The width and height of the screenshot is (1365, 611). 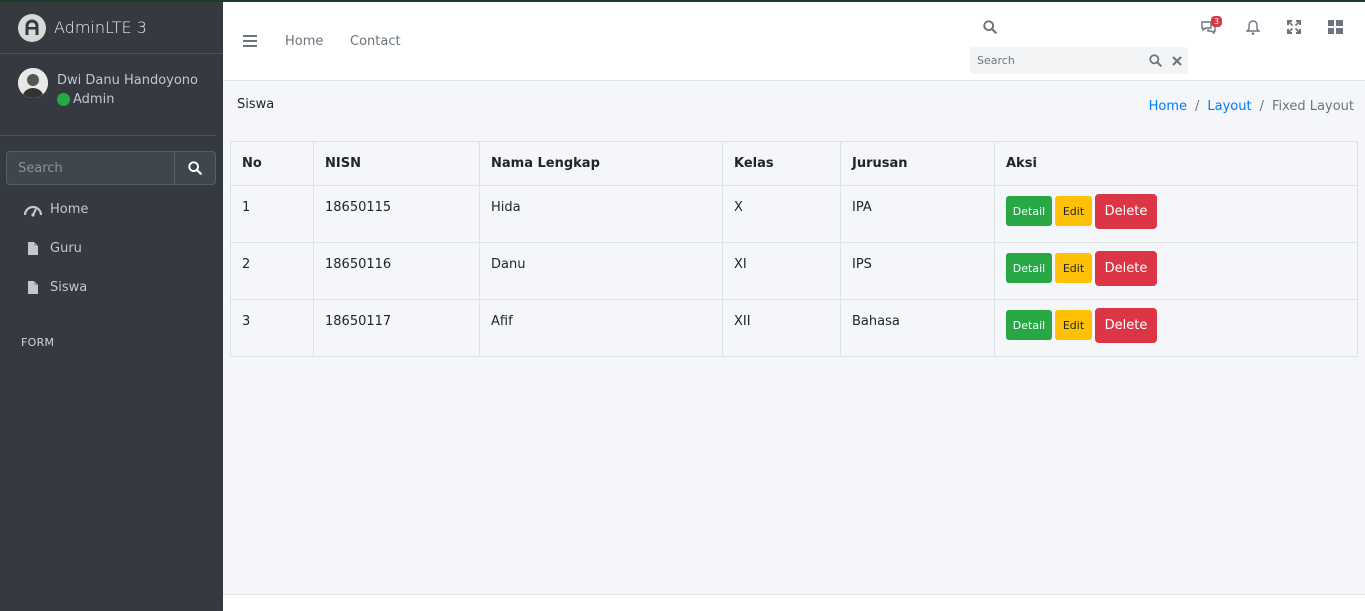 I want to click on cell-kelas: XII, so click(x=781, y=328).